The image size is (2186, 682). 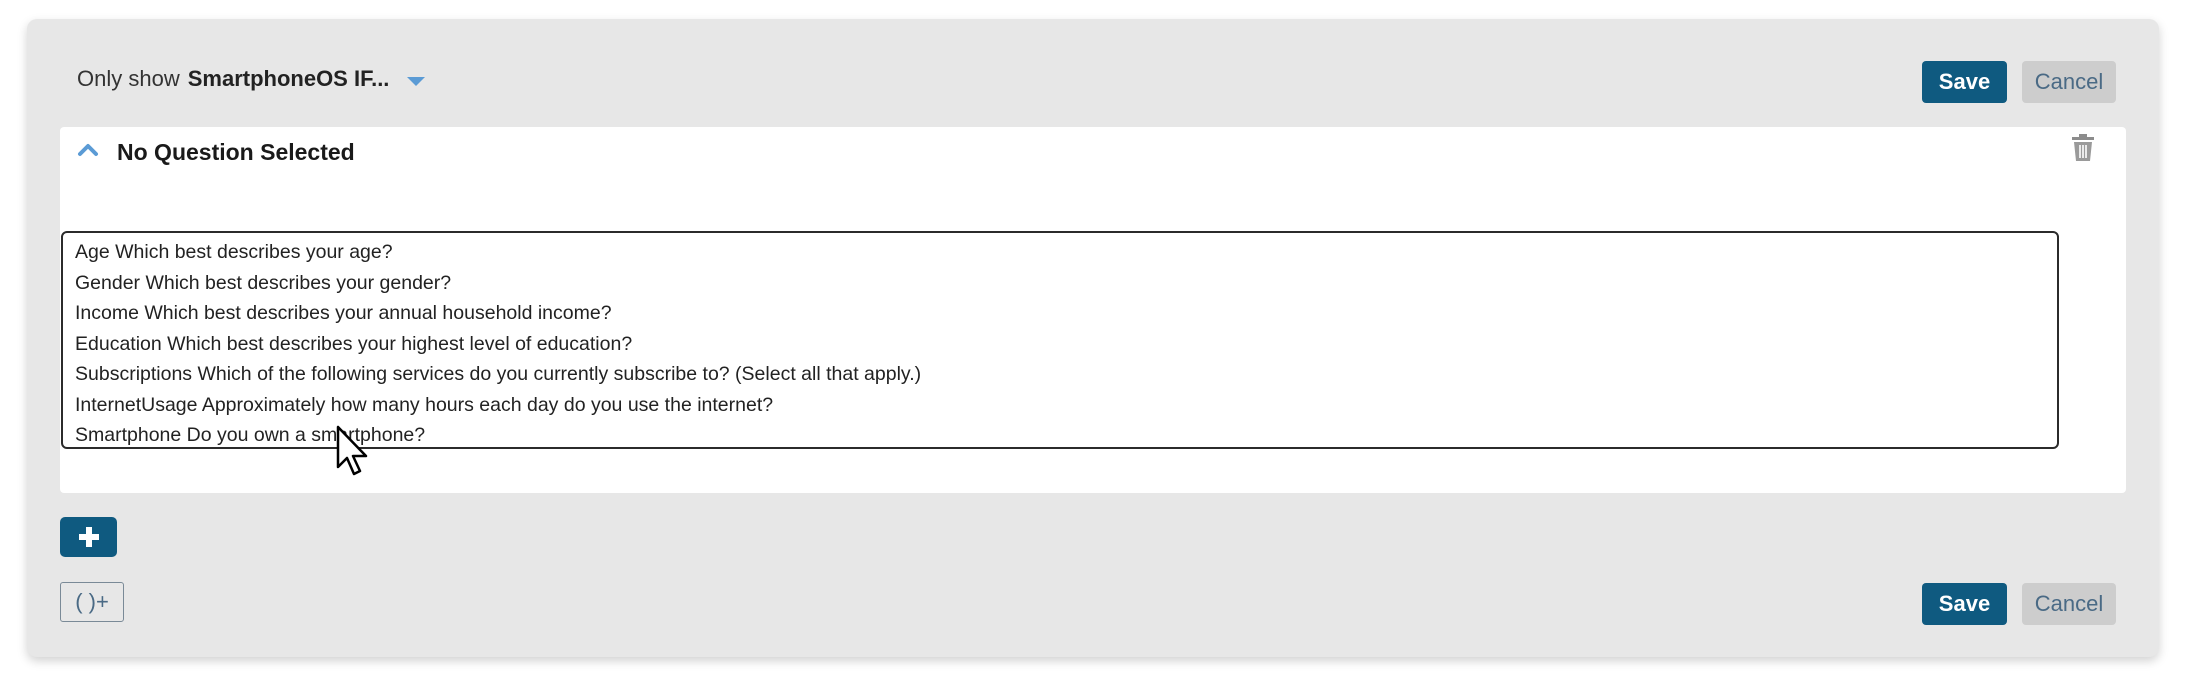 I want to click on question-title: No Question Selected, so click(x=236, y=152).